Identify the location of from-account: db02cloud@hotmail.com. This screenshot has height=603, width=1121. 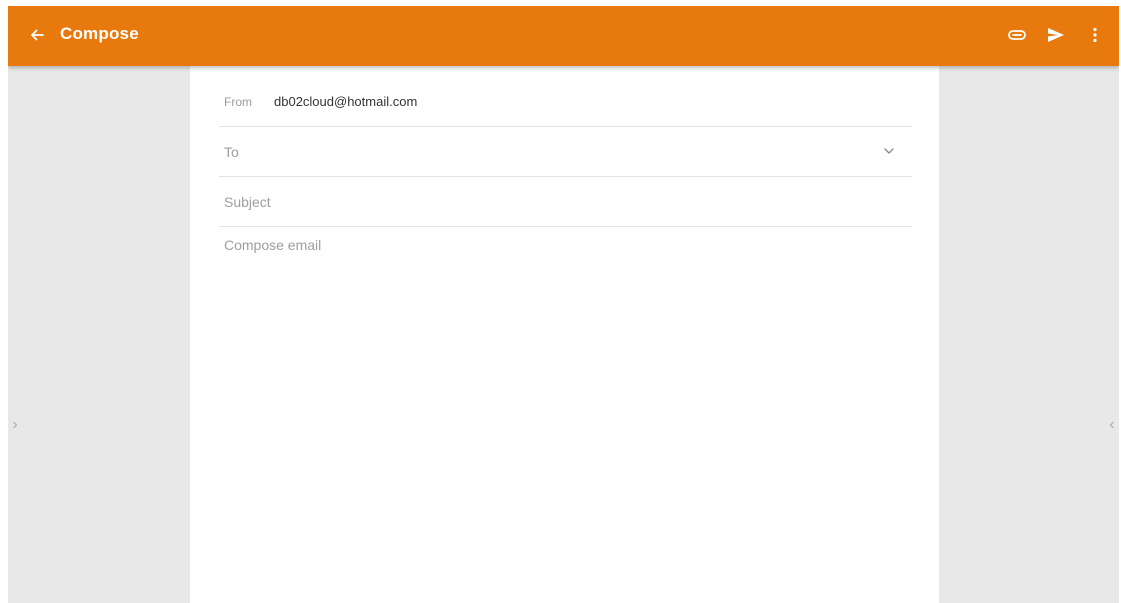
(346, 101).